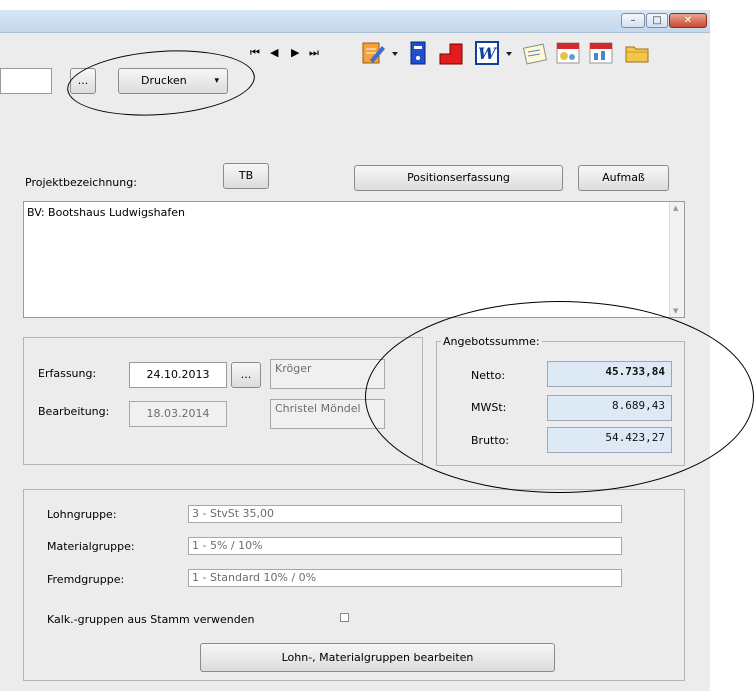 Image resolution: width=754 pixels, height=691 pixels. Describe the element at coordinates (395, 53) in the screenshot. I see `dropdown-arrow-icon` at that location.